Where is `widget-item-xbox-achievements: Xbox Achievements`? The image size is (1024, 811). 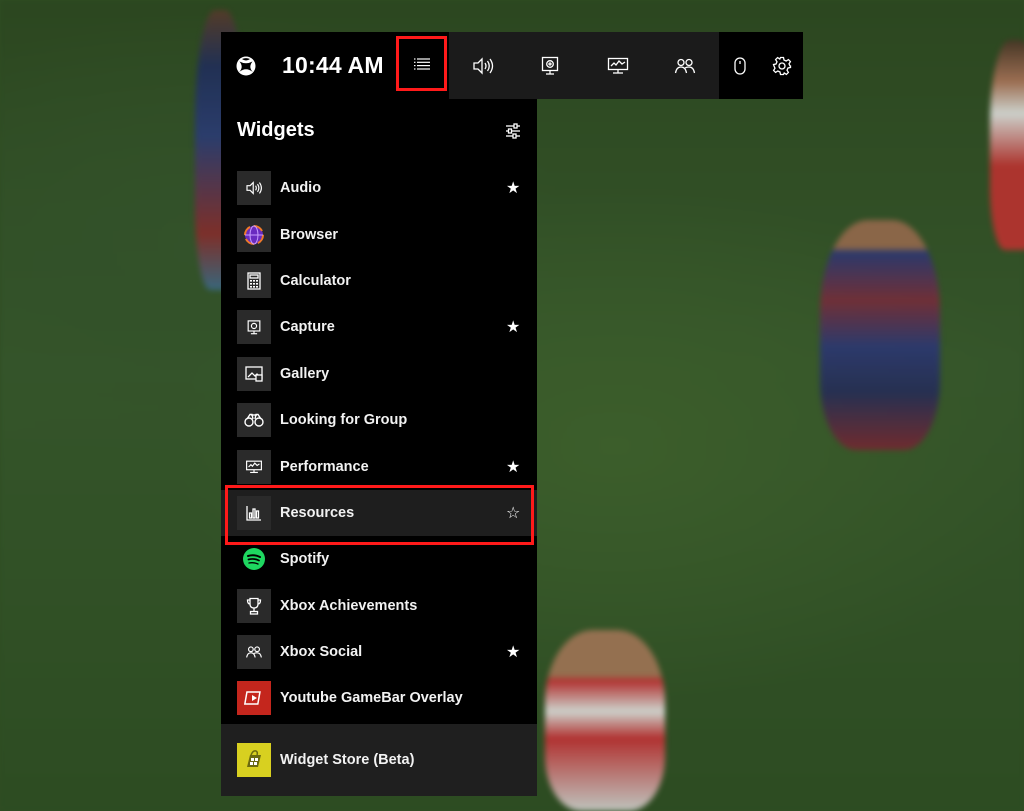 widget-item-xbox-achievements: Xbox Achievements is located at coordinates (379, 606).